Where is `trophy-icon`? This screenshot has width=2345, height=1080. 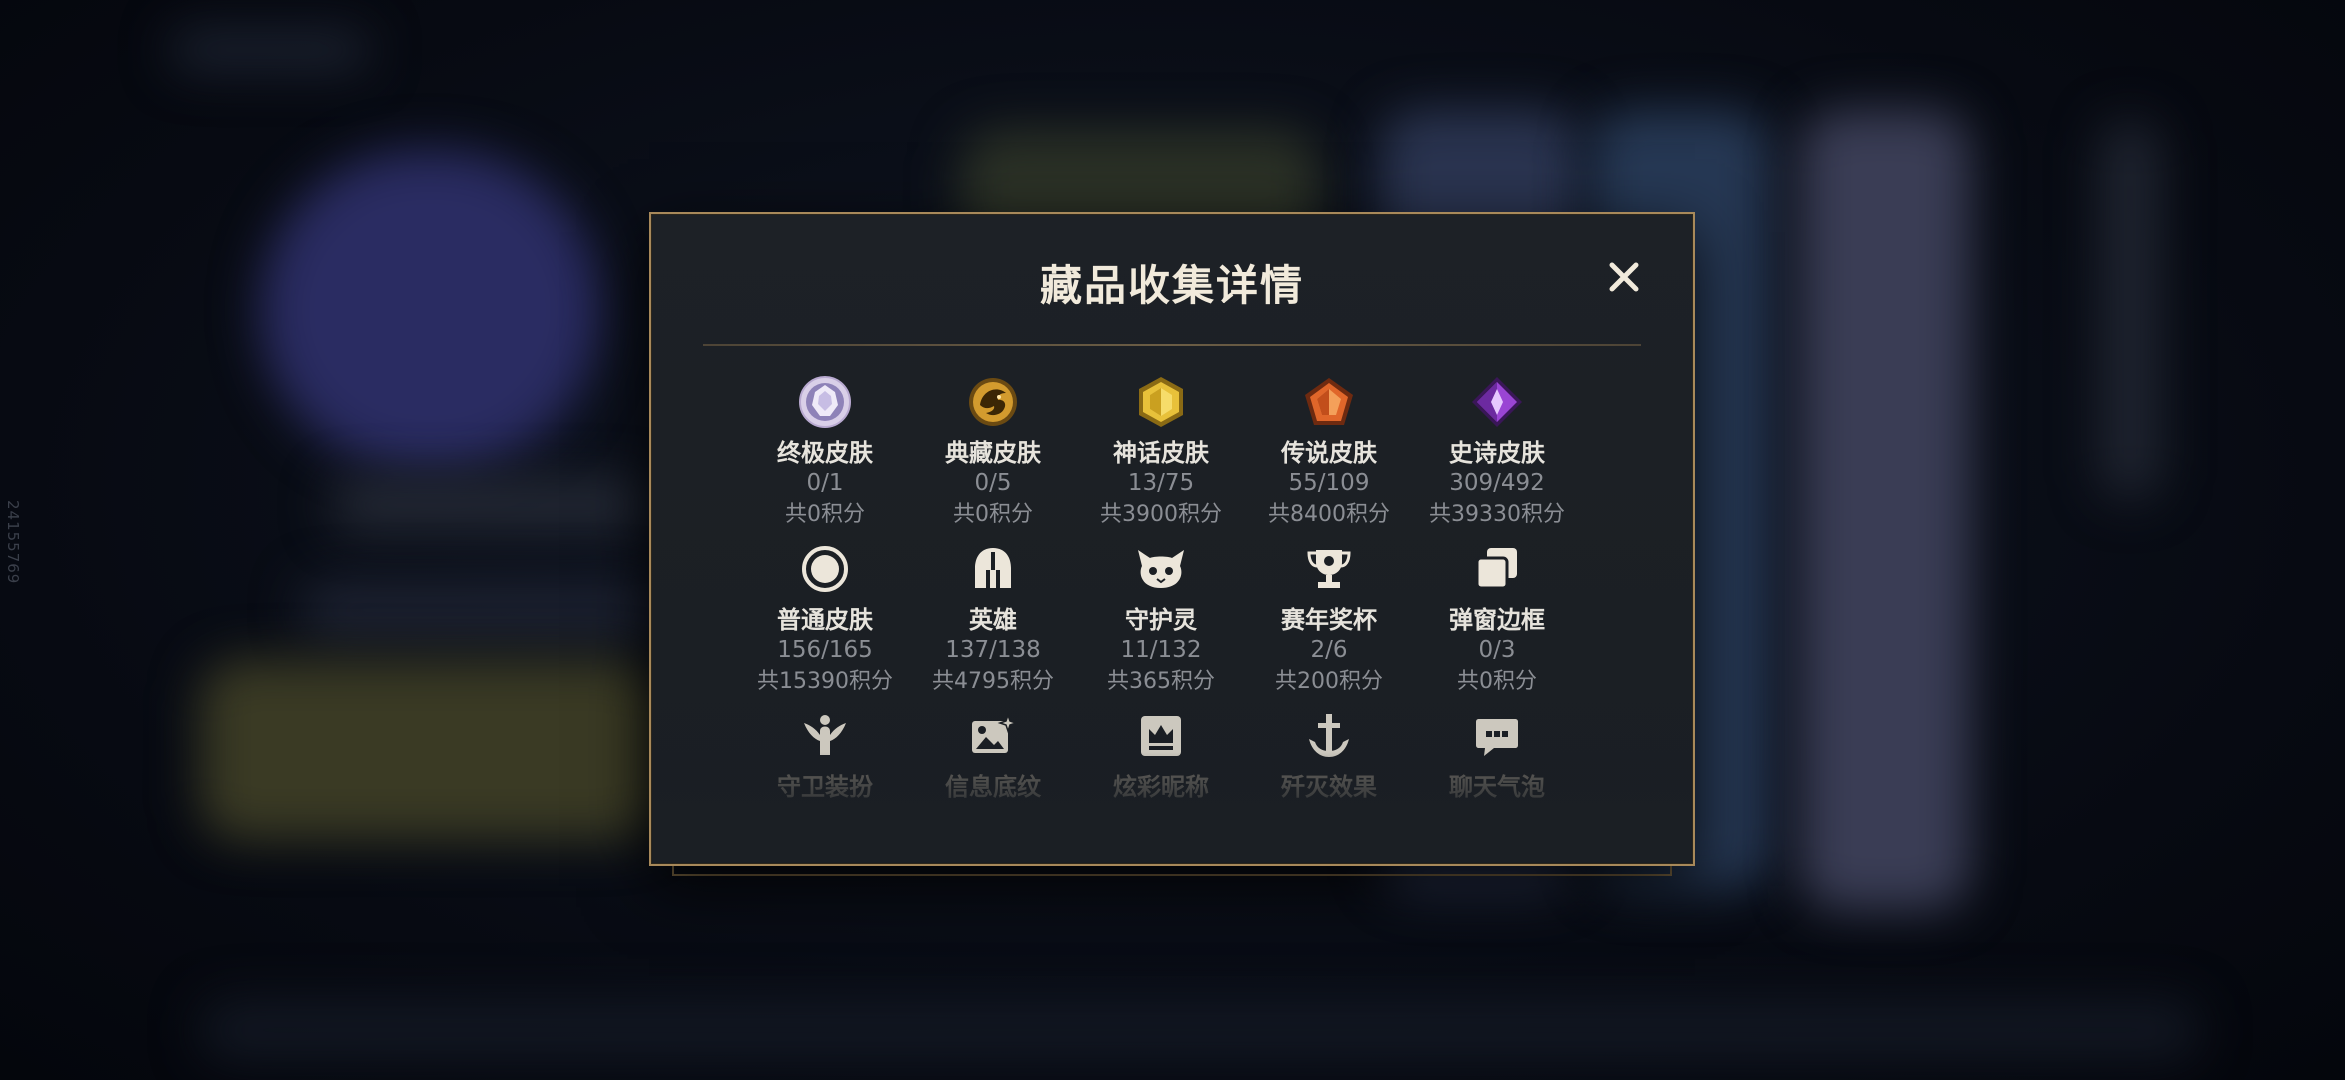
trophy-icon is located at coordinates (1329, 569).